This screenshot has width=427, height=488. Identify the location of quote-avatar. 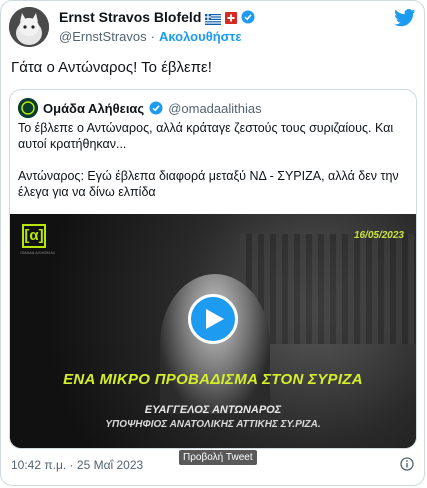
(28, 108).